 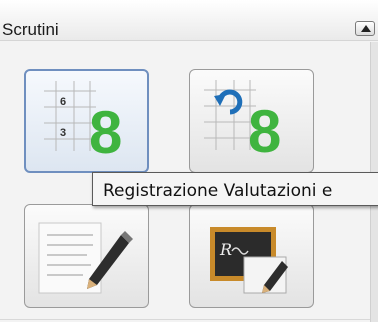 I want to click on panel-title: Scrutini, so click(x=30, y=29).